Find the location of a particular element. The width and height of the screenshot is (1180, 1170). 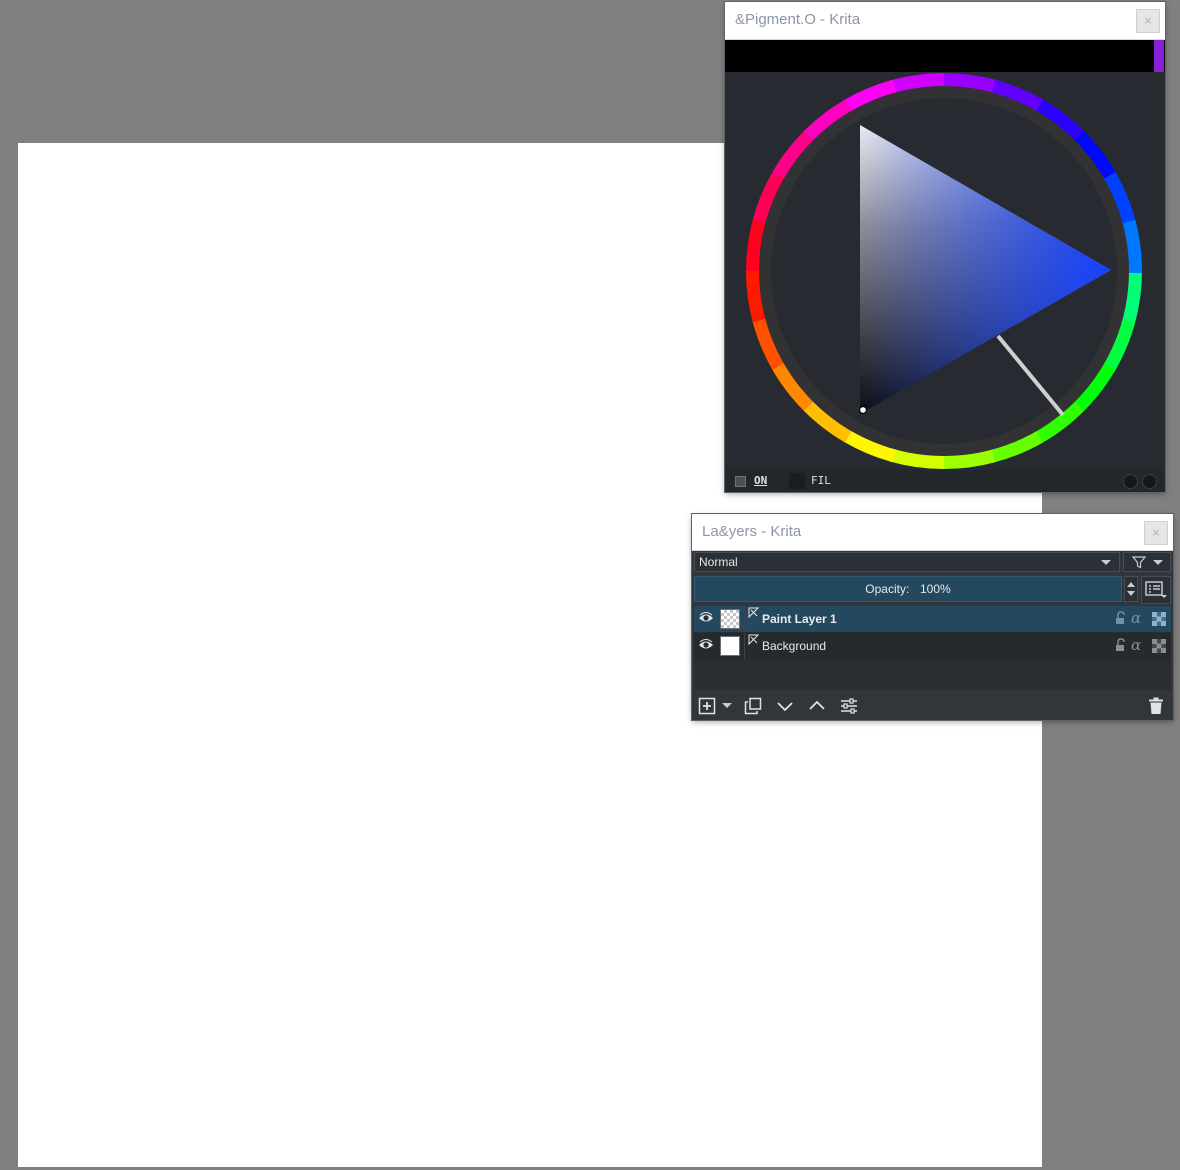

foreground-dot-icon is located at coordinates (1130, 481).